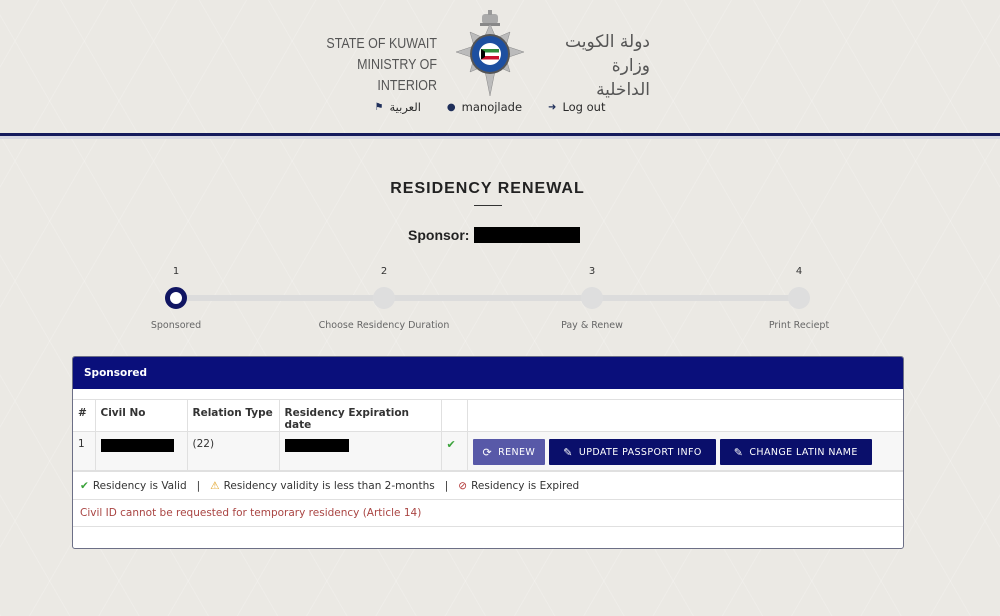 The height and width of the screenshot is (616, 1000). What do you see at coordinates (139, 485) in the screenshot?
I see `legend-valid-label: Residency is Valid` at bounding box center [139, 485].